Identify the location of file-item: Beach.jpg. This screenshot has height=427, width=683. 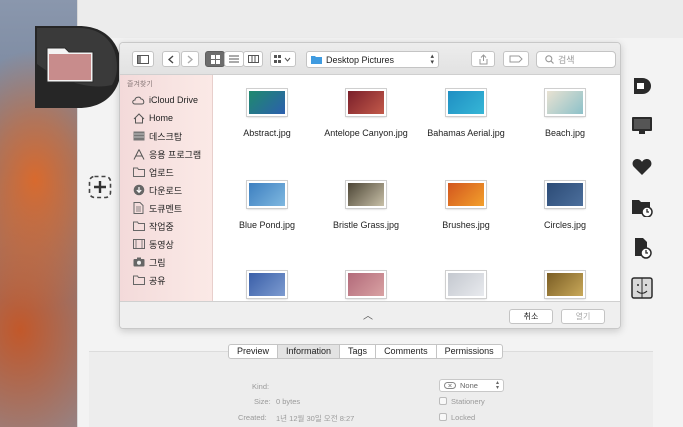
(565, 114).